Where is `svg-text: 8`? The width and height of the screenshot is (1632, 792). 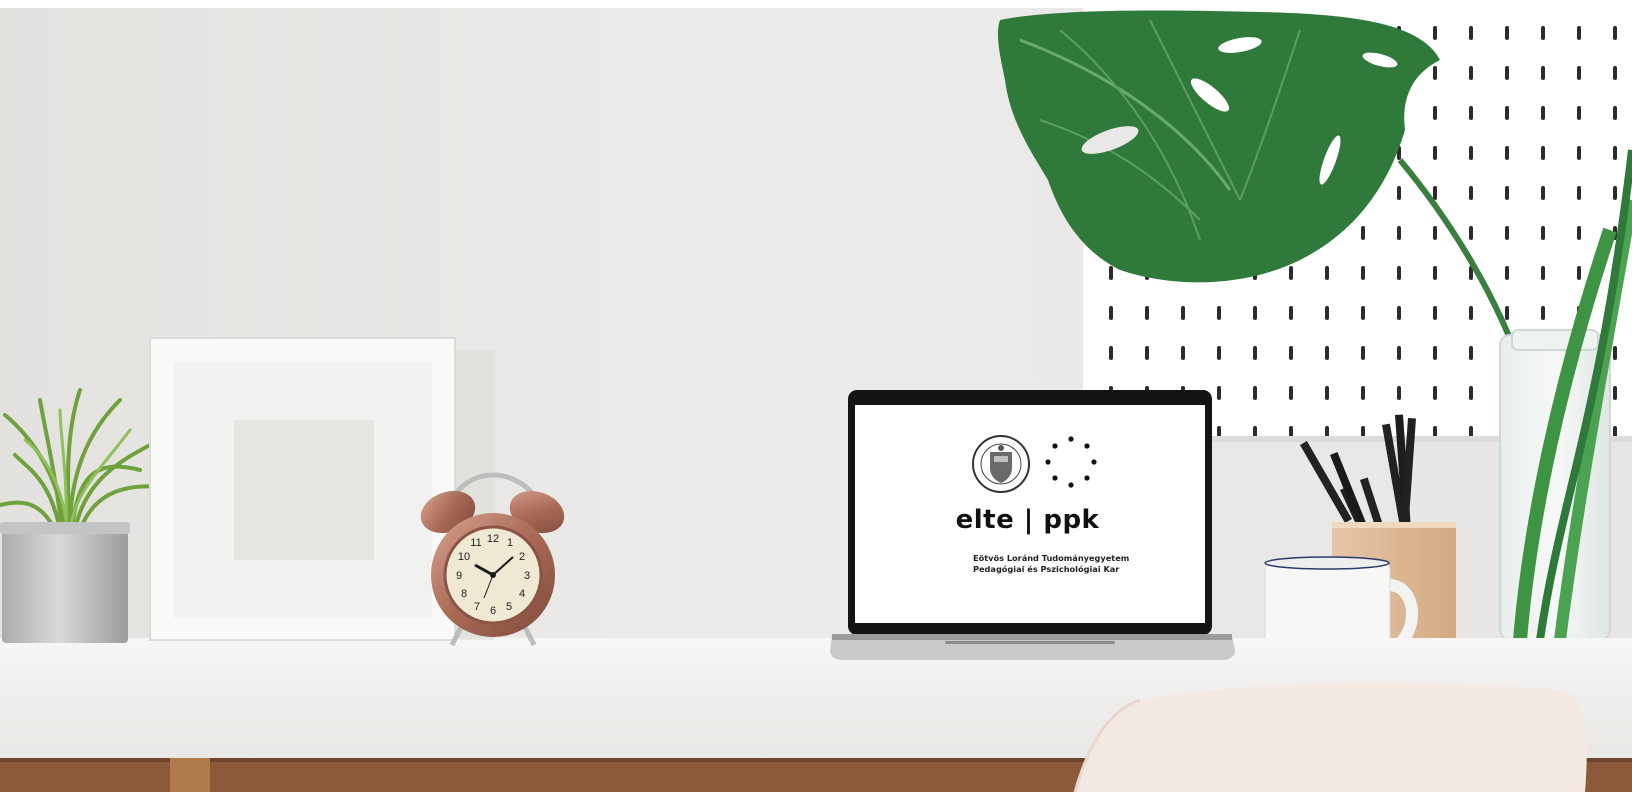
svg-text: 8 is located at coordinates (464, 594).